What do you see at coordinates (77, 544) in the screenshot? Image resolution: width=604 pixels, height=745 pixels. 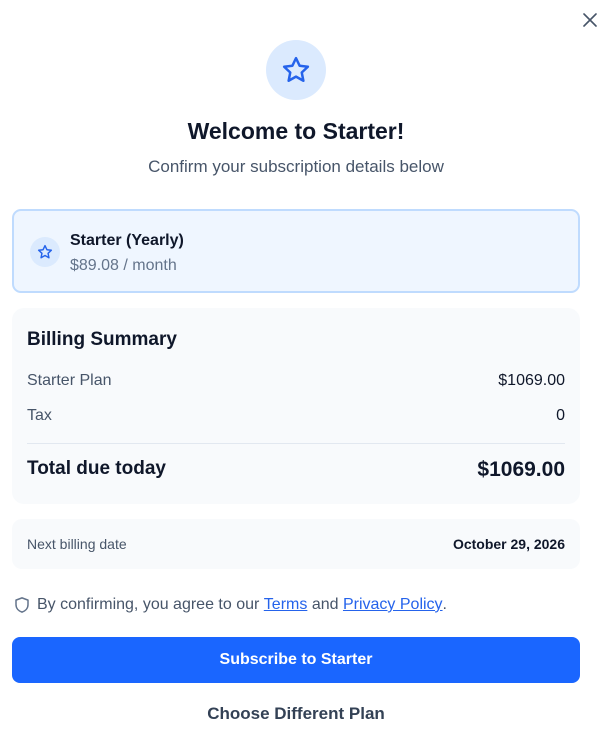 I see `next-billing-label: Next billing date` at bounding box center [77, 544].